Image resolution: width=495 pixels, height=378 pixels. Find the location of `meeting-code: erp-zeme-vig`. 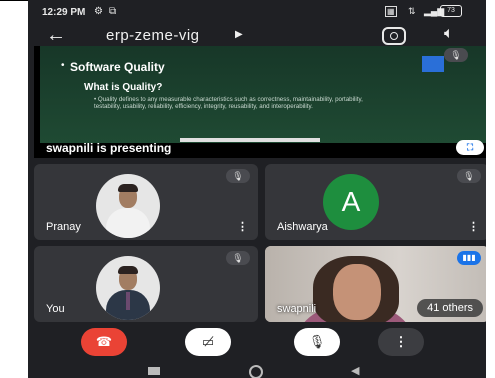

meeting-code: erp-zeme-vig is located at coordinates (153, 35).